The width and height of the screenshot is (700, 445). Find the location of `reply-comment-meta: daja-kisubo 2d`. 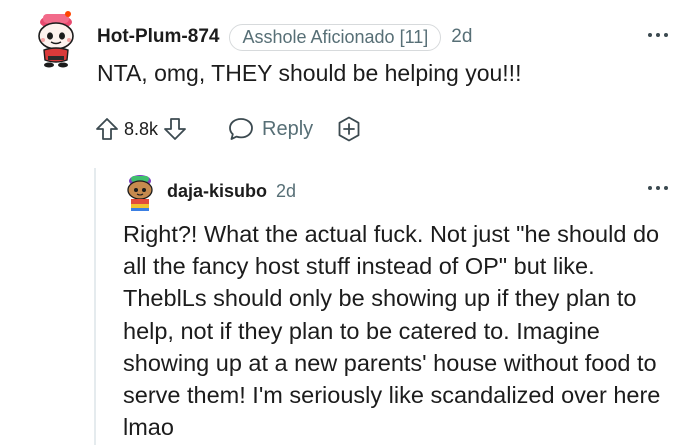

reply-comment-meta: daja-kisubo 2d is located at coordinates (231, 191).